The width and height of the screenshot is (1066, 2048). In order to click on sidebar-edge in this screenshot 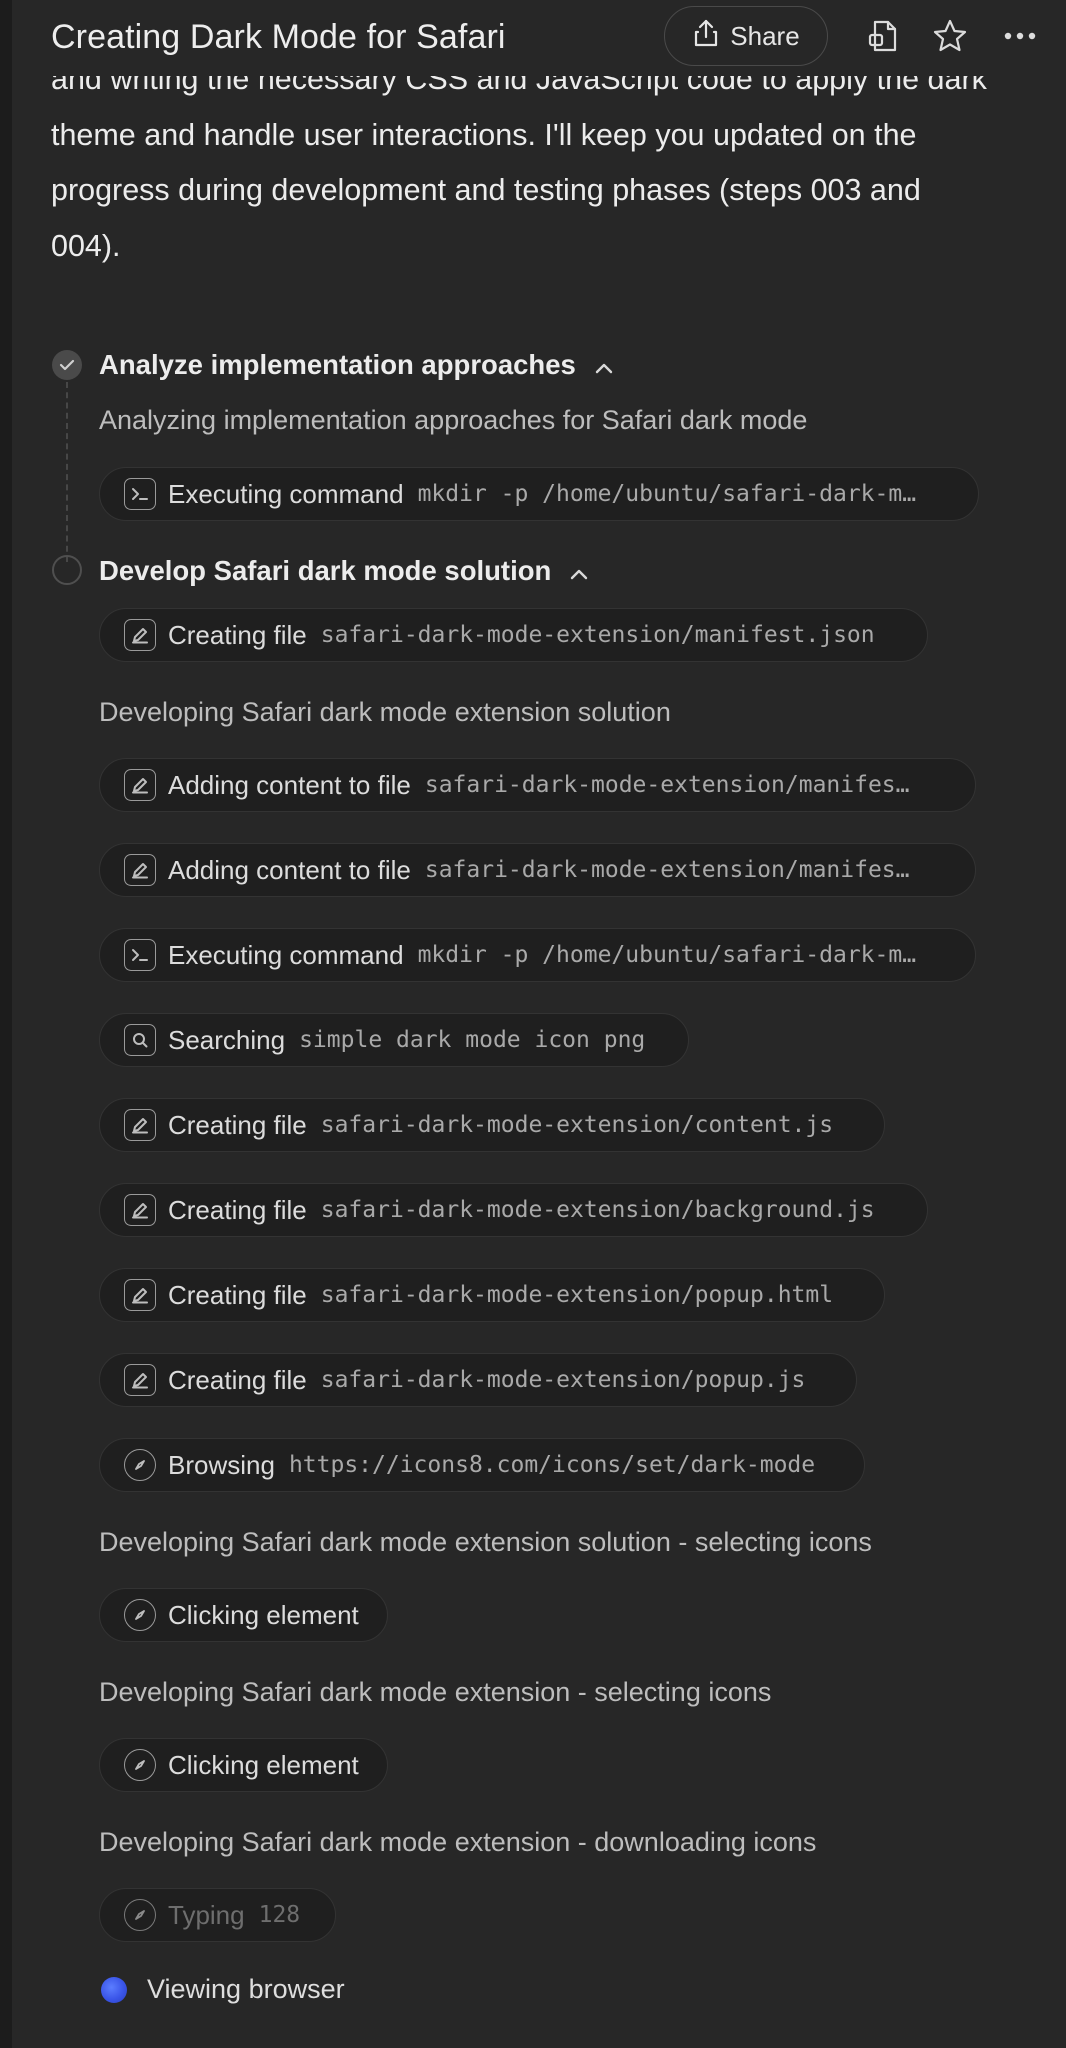, I will do `click(6, 1024)`.